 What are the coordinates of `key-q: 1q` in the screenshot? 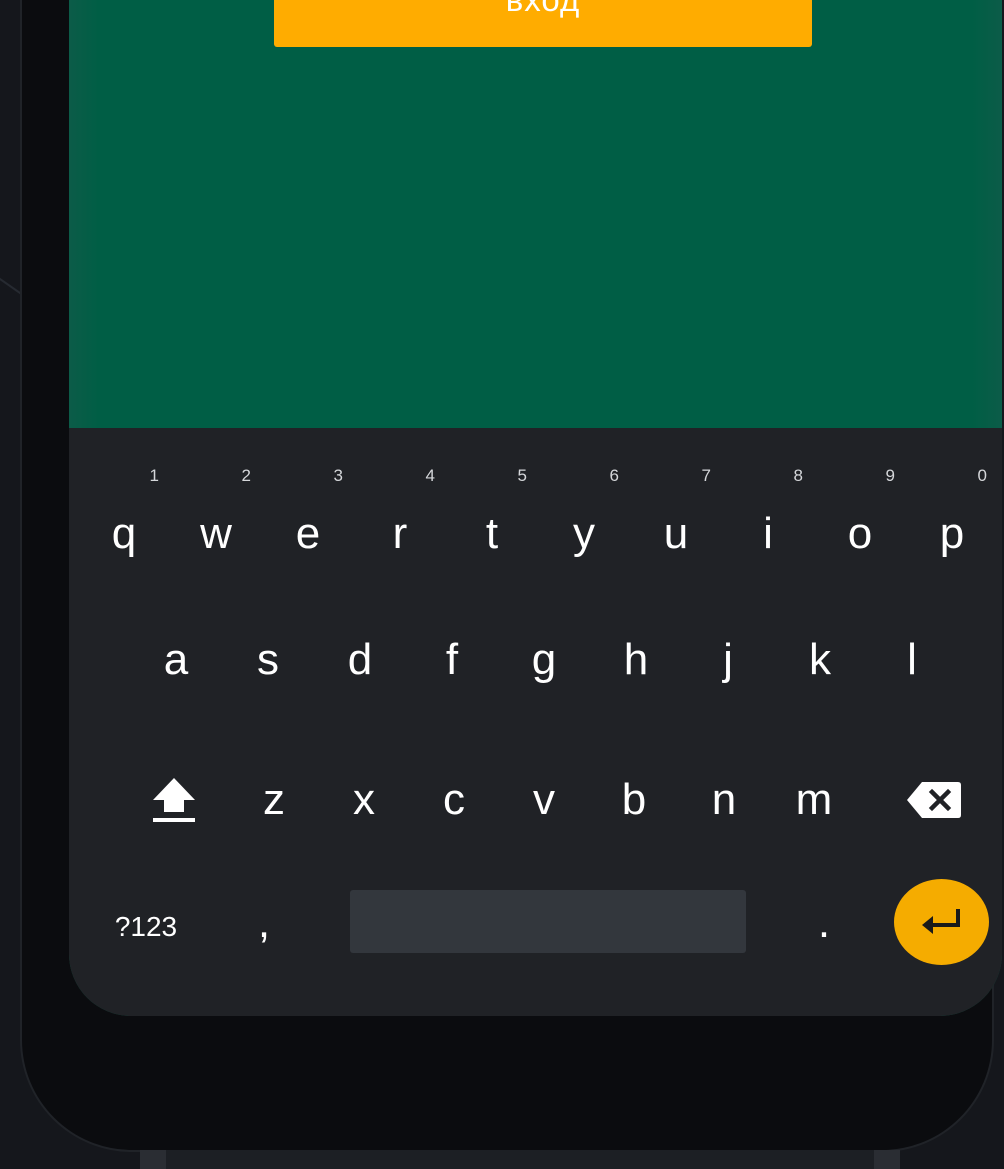 It's located at (124, 519).